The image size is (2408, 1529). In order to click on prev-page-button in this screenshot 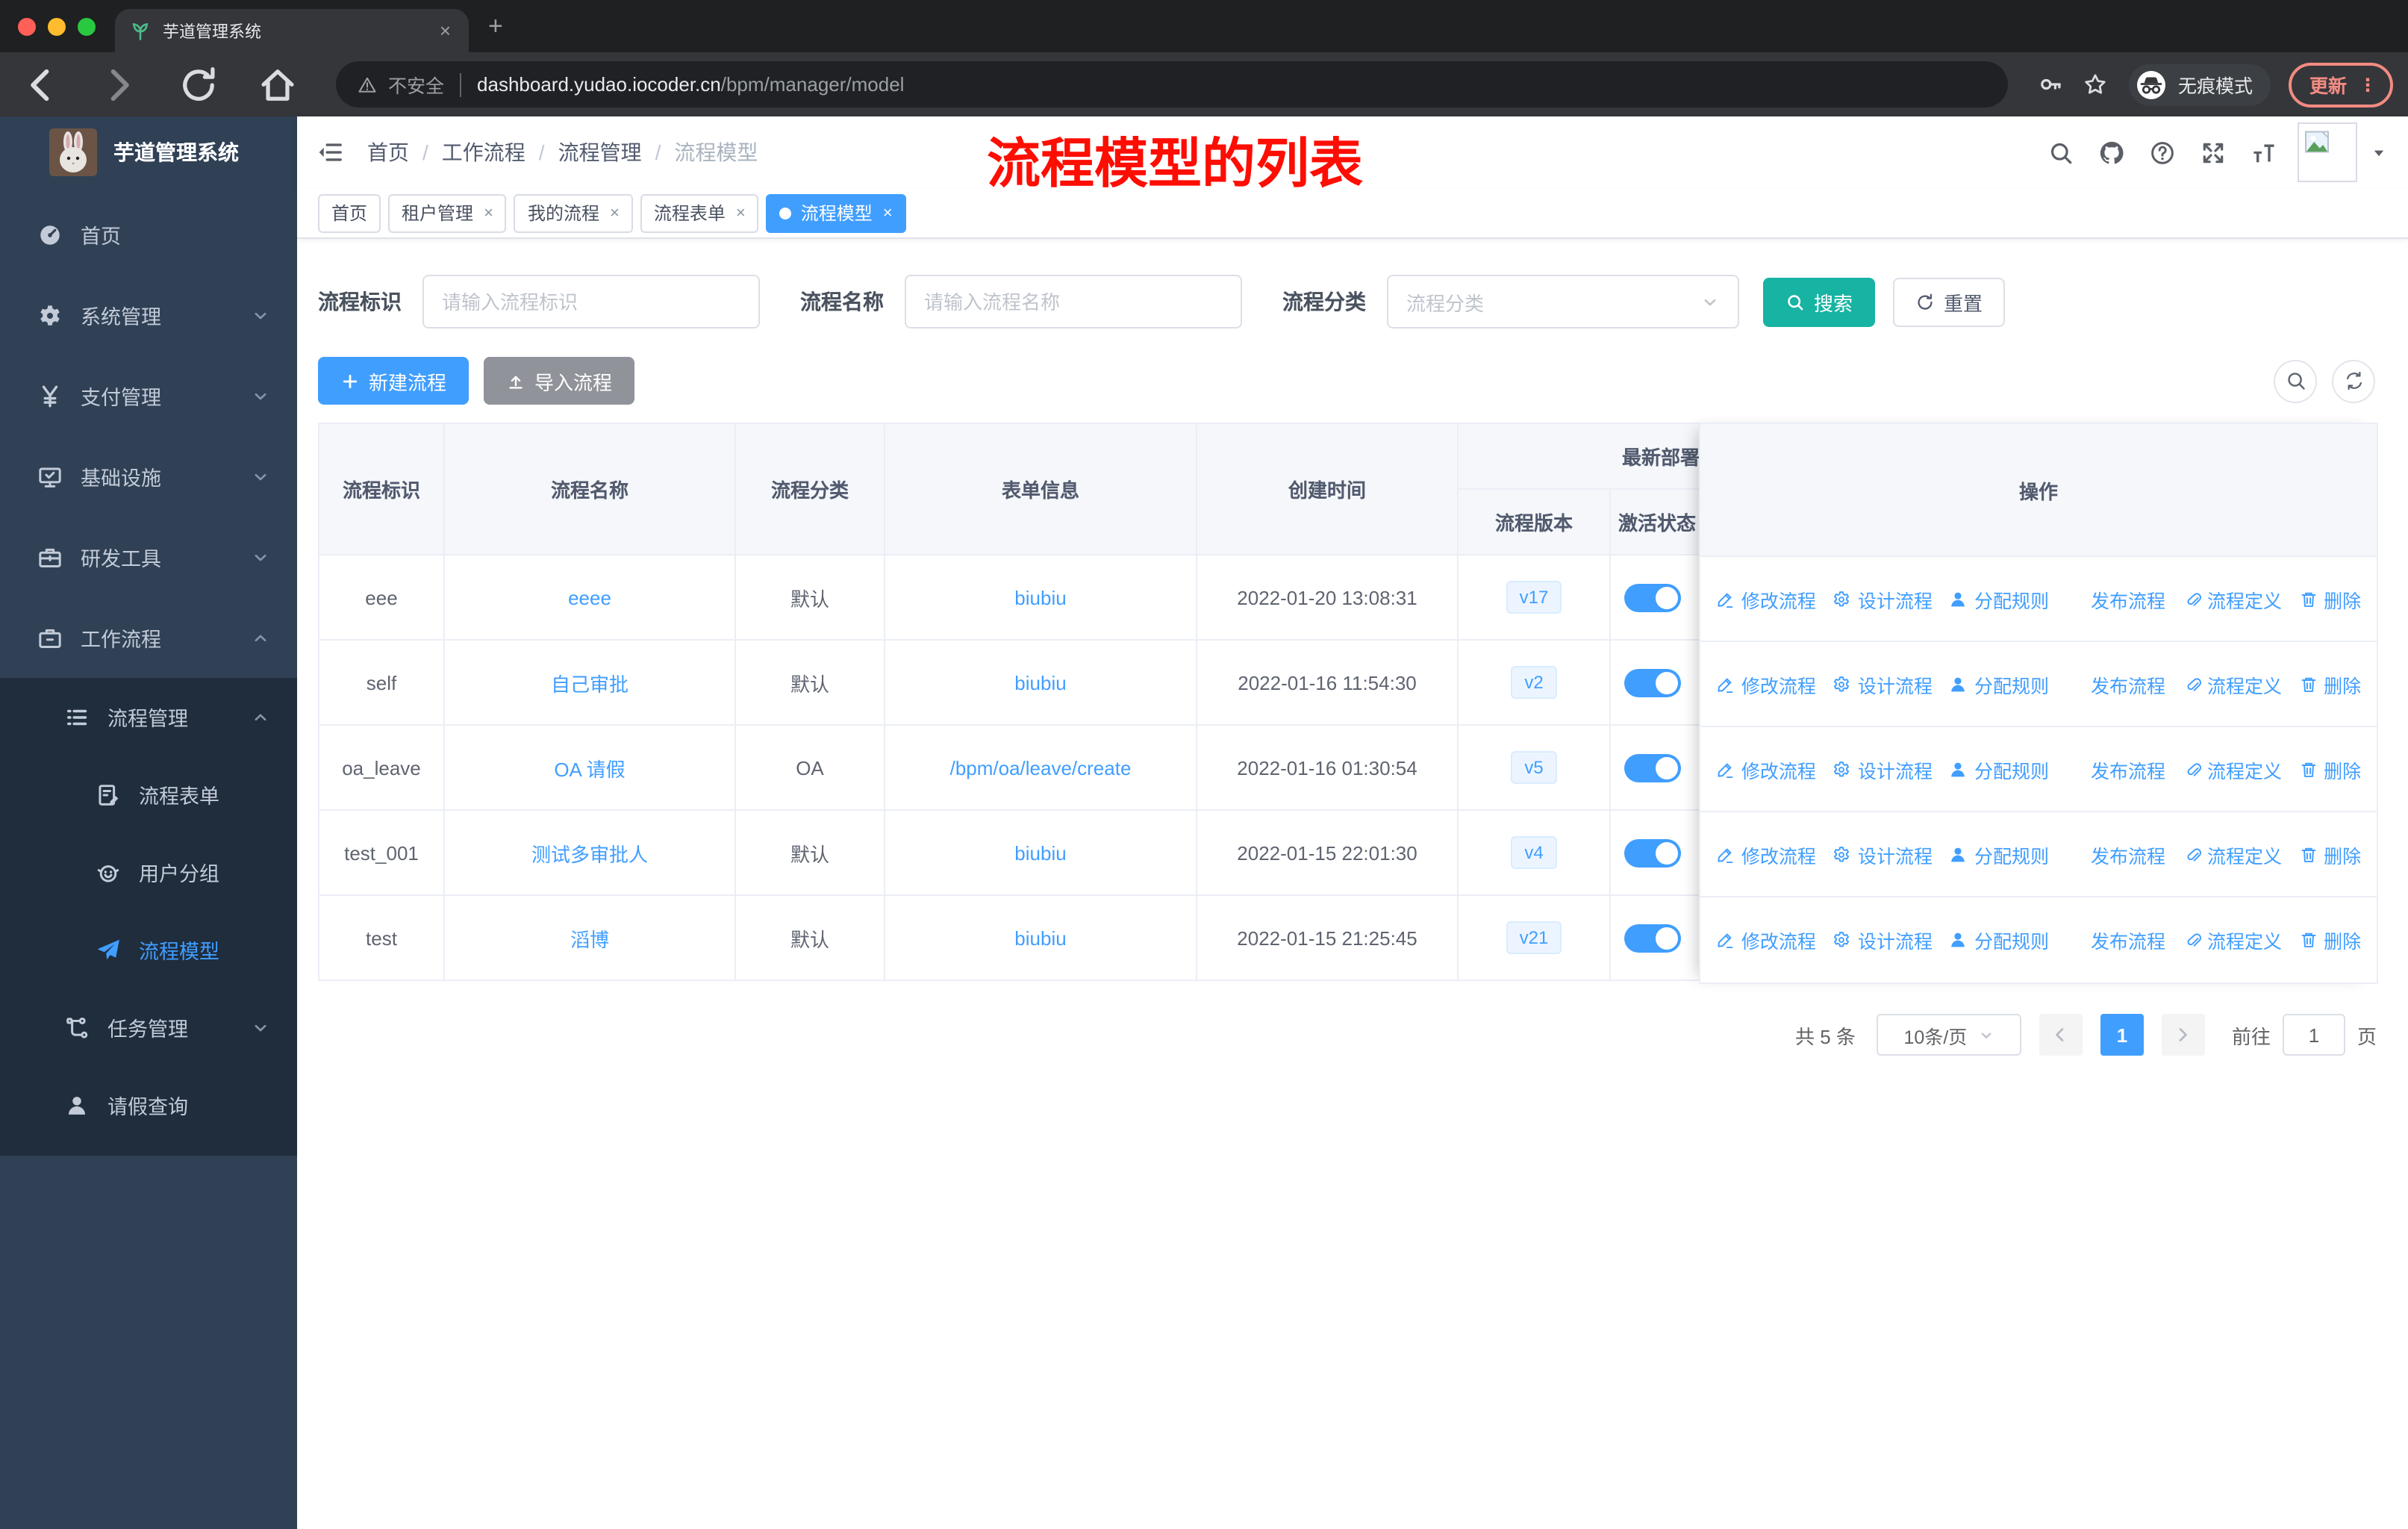, I will do `click(2061, 1035)`.